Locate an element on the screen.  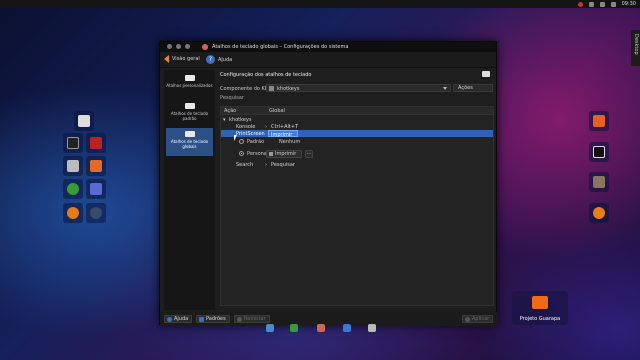
apply-icon is located at coordinates (467, 319).